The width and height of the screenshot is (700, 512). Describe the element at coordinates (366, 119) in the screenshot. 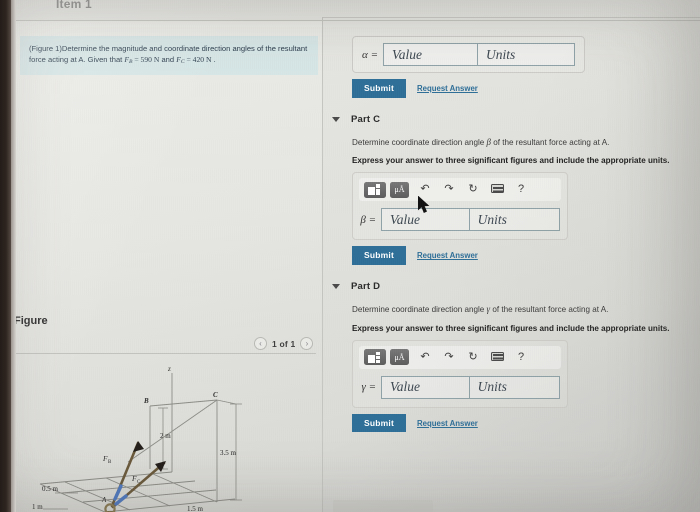

I see `part-c-title: Part C` at that location.